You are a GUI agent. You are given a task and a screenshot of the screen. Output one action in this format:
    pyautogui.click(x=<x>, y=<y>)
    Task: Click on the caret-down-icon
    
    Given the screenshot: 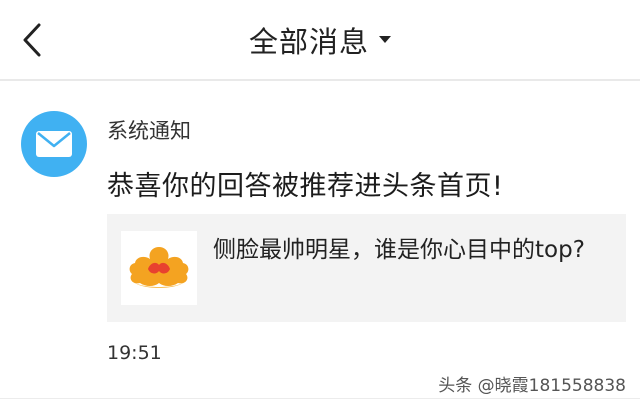 What is the action you would take?
    pyautogui.click(x=385, y=39)
    